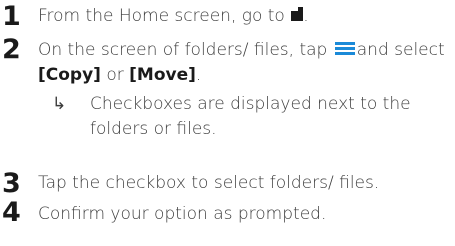  I want to click on step-1-text: From the Home screen, go to, so click(161, 16).